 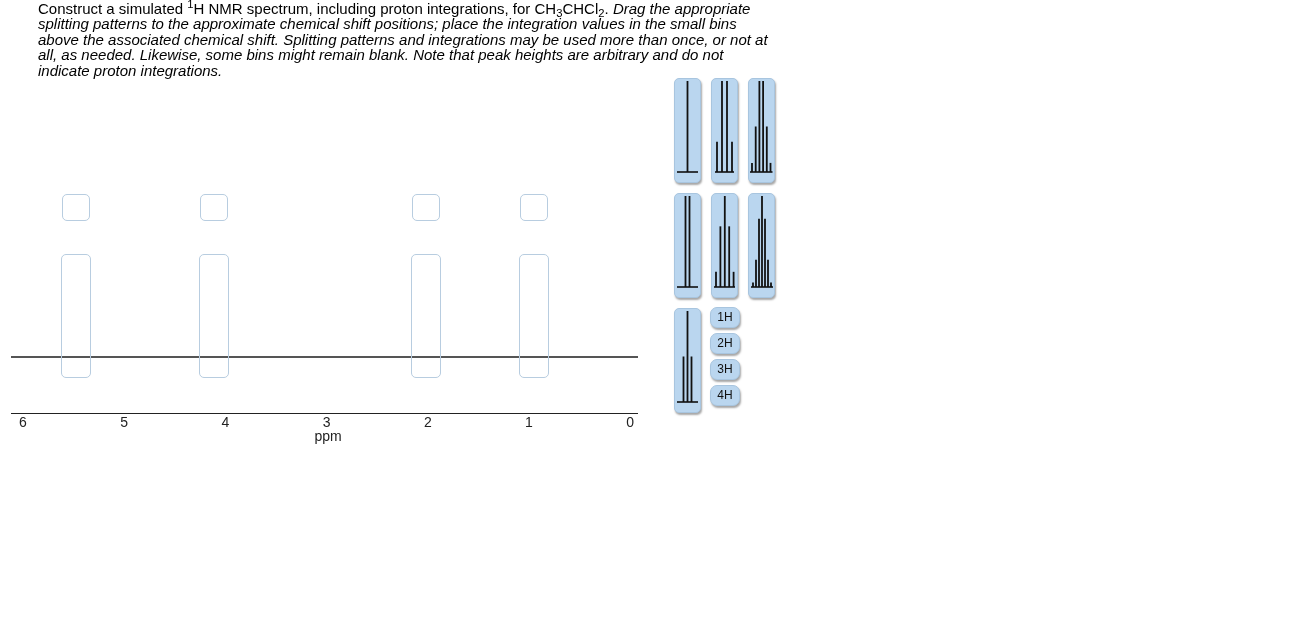 I want to click on singlet-peak-icon, so click(x=687, y=127).